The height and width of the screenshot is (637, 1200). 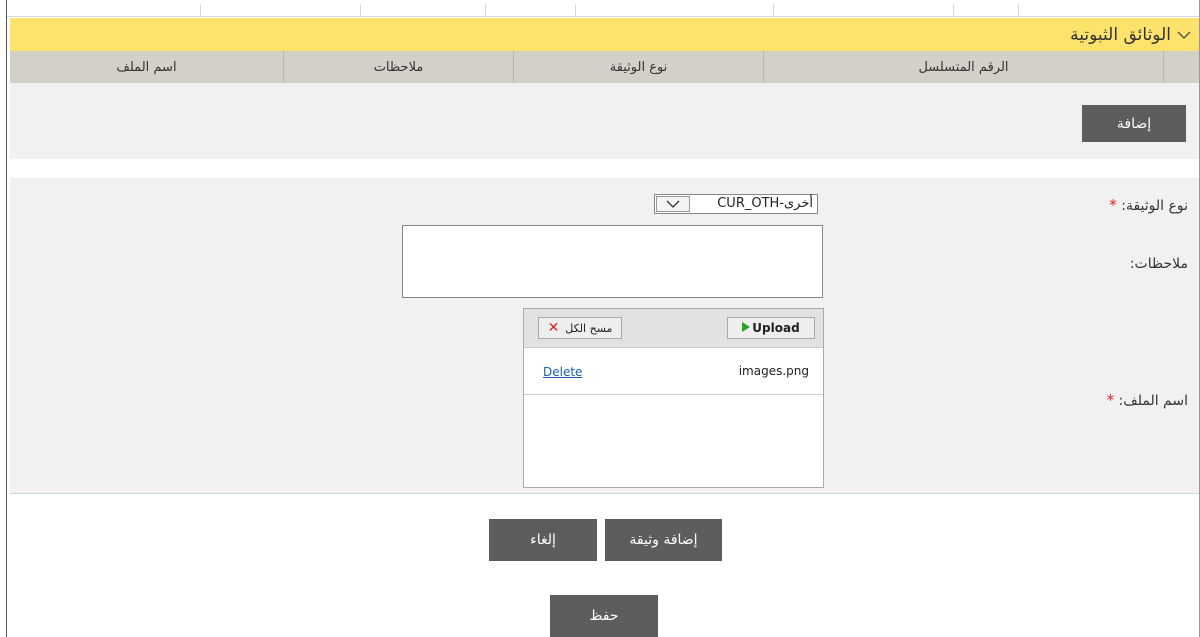 What do you see at coordinates (589, 328) in the screenshot?
I see `clear-all-label: مسح الكل` at bounding box center [589, 328].